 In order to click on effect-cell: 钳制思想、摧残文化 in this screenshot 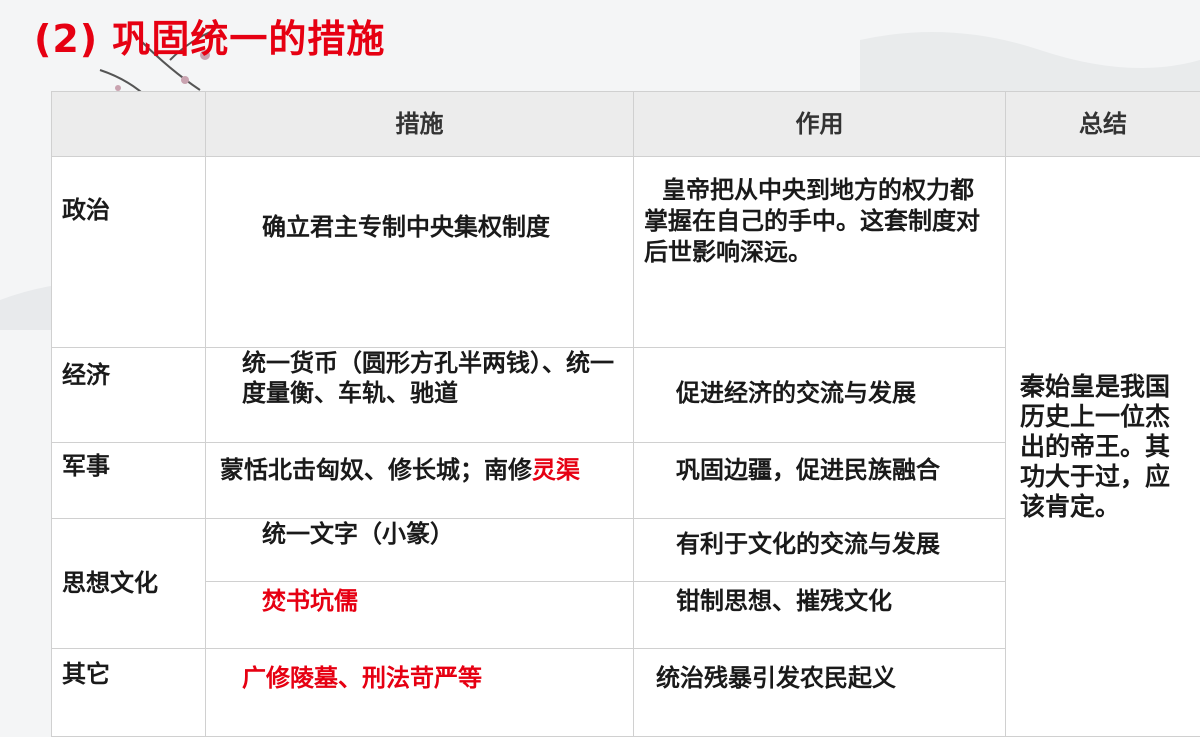, I will do `click(820, 615)`.